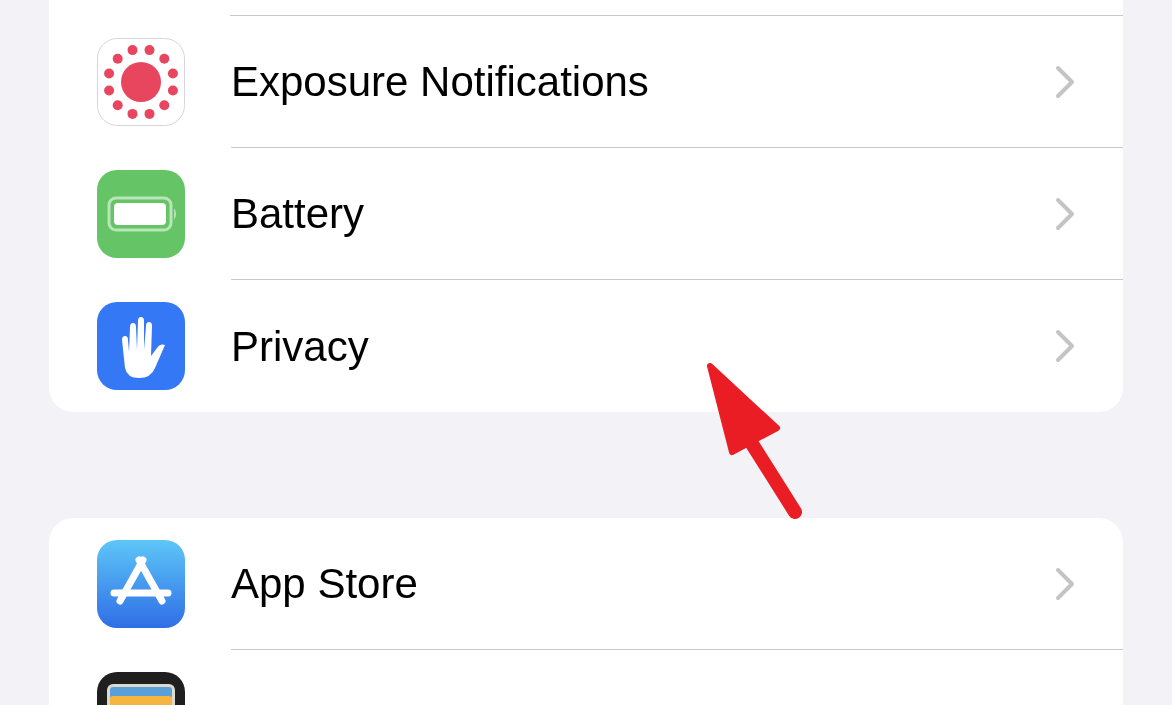 The image size is (1172, 705). I want to click on app-store-icon, so click(141, 584).